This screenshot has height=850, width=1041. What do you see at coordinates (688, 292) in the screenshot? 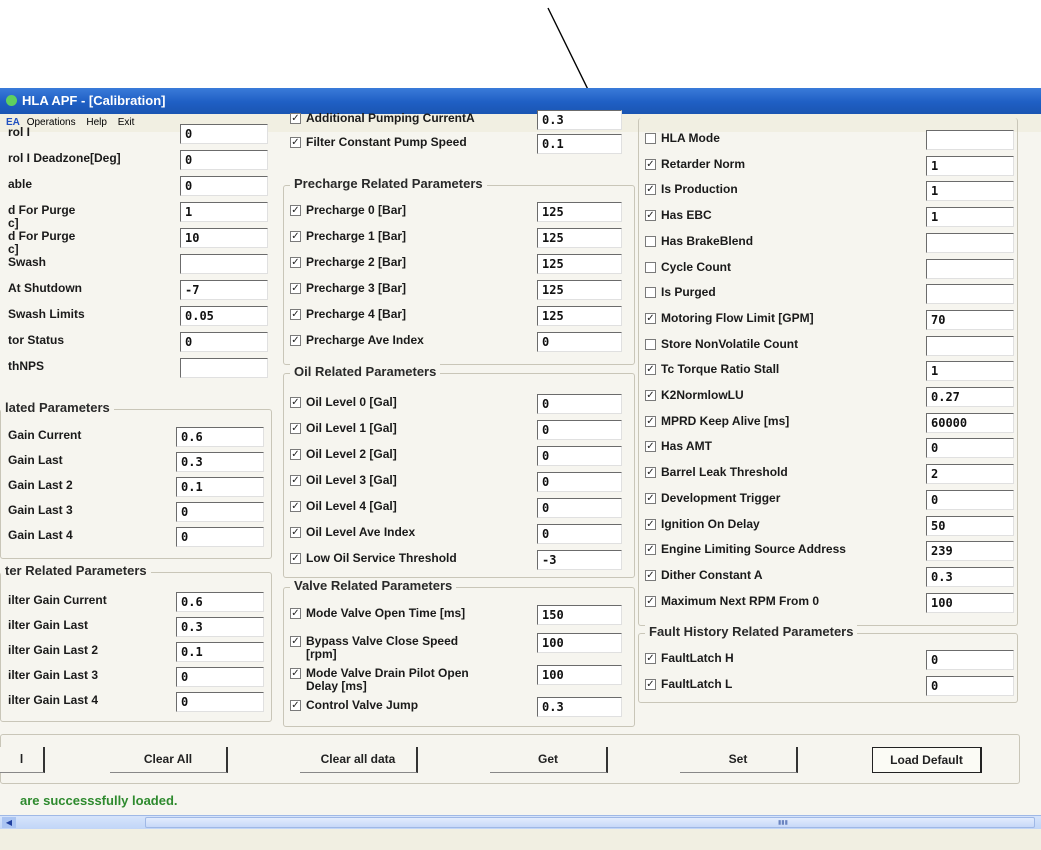
I see `parameter-label: Is Purged` at bounding box center [688, 292].